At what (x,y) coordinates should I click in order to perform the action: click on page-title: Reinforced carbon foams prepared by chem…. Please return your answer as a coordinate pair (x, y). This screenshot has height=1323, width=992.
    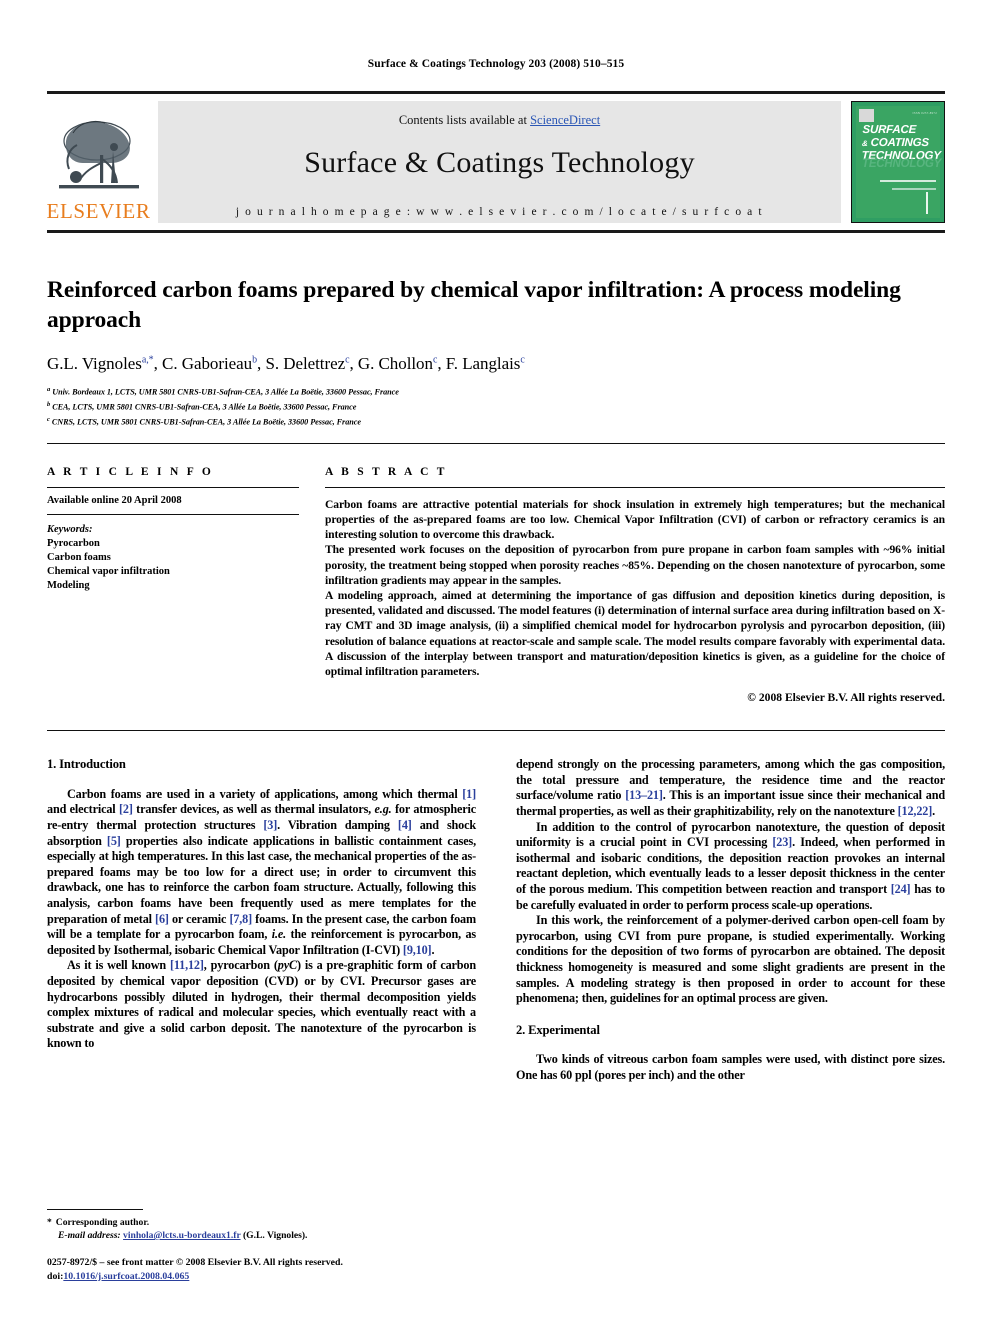
    Looking at the image, I should click on (474, 305).